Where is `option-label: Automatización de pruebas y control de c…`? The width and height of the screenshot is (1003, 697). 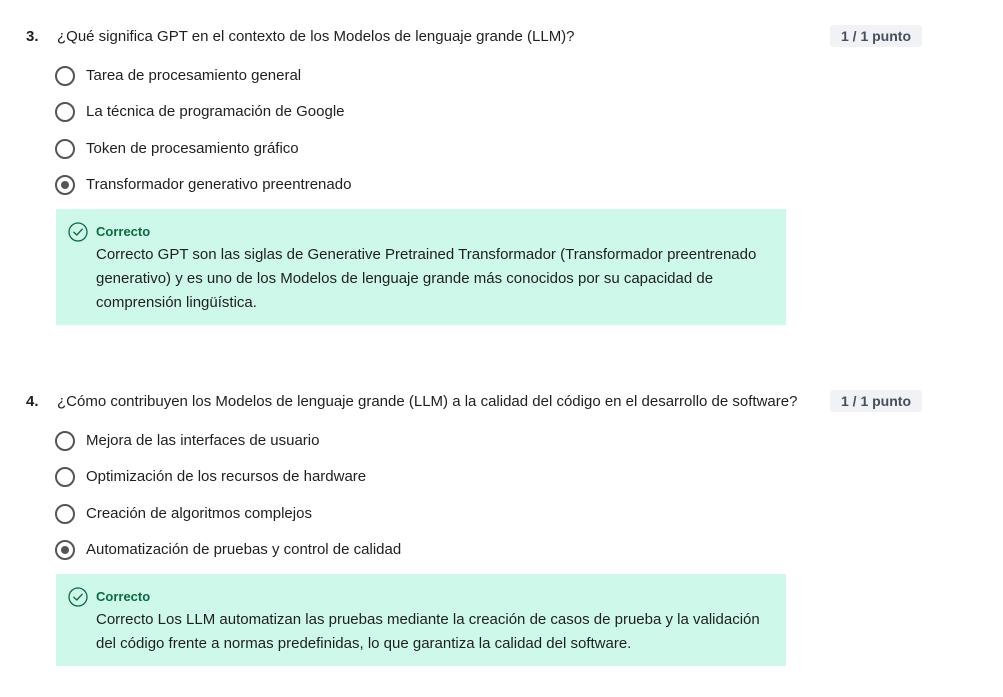
option-label: Automatización de pruebas y control de c… is located at coordinates (244, 549).